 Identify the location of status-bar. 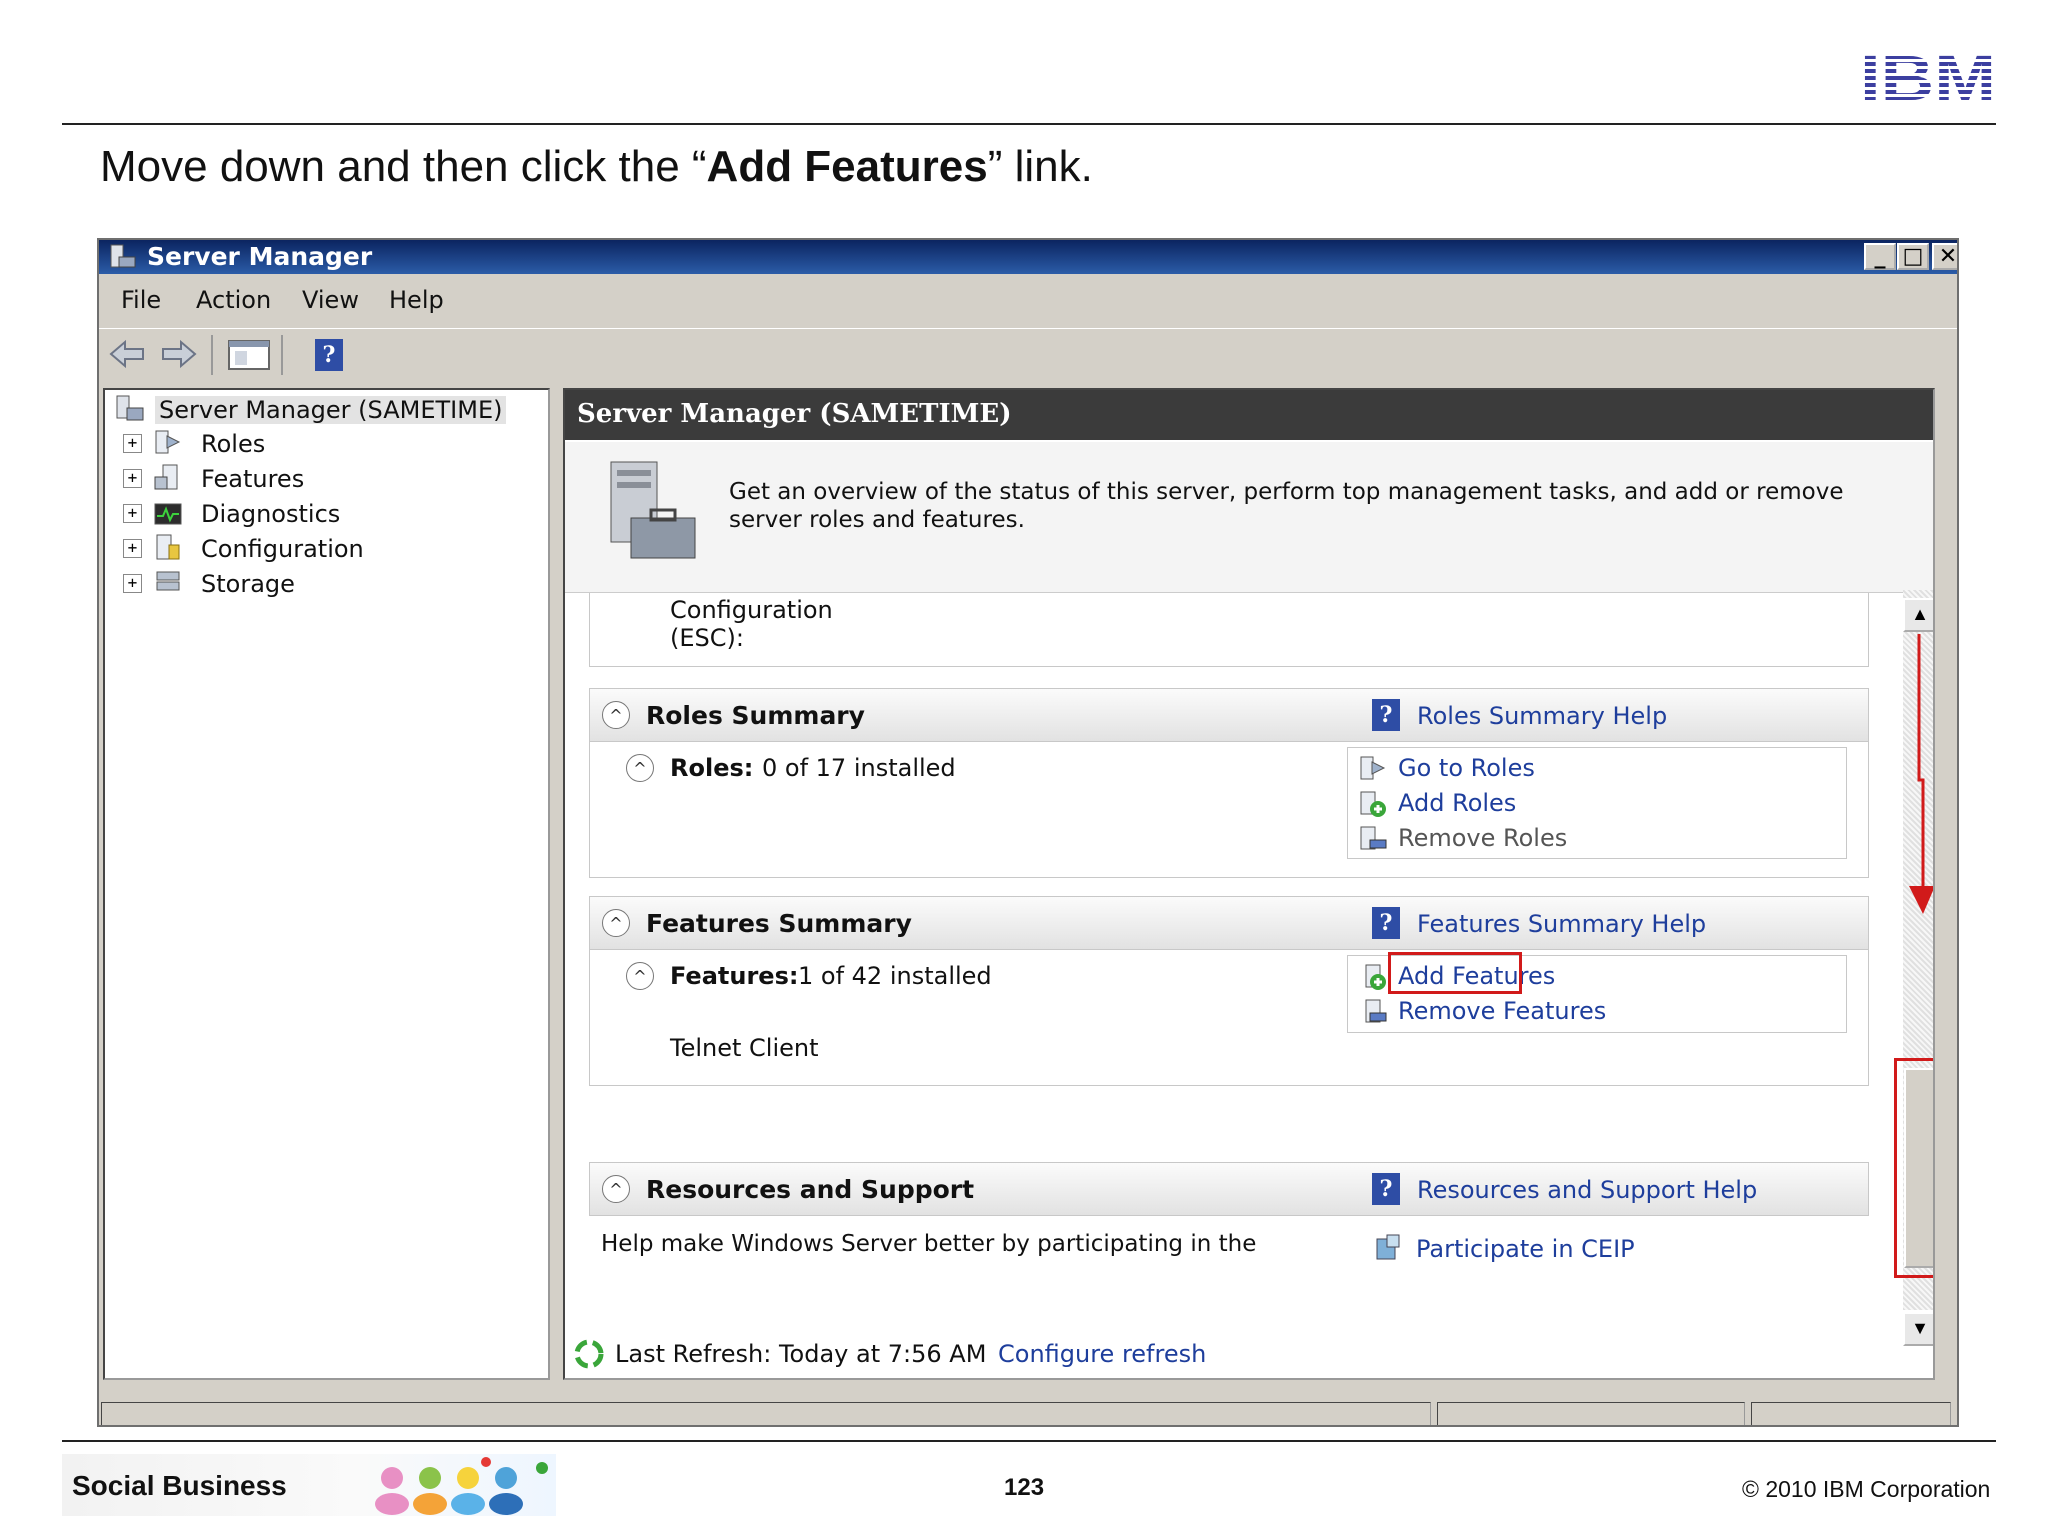
(1028, 1412).